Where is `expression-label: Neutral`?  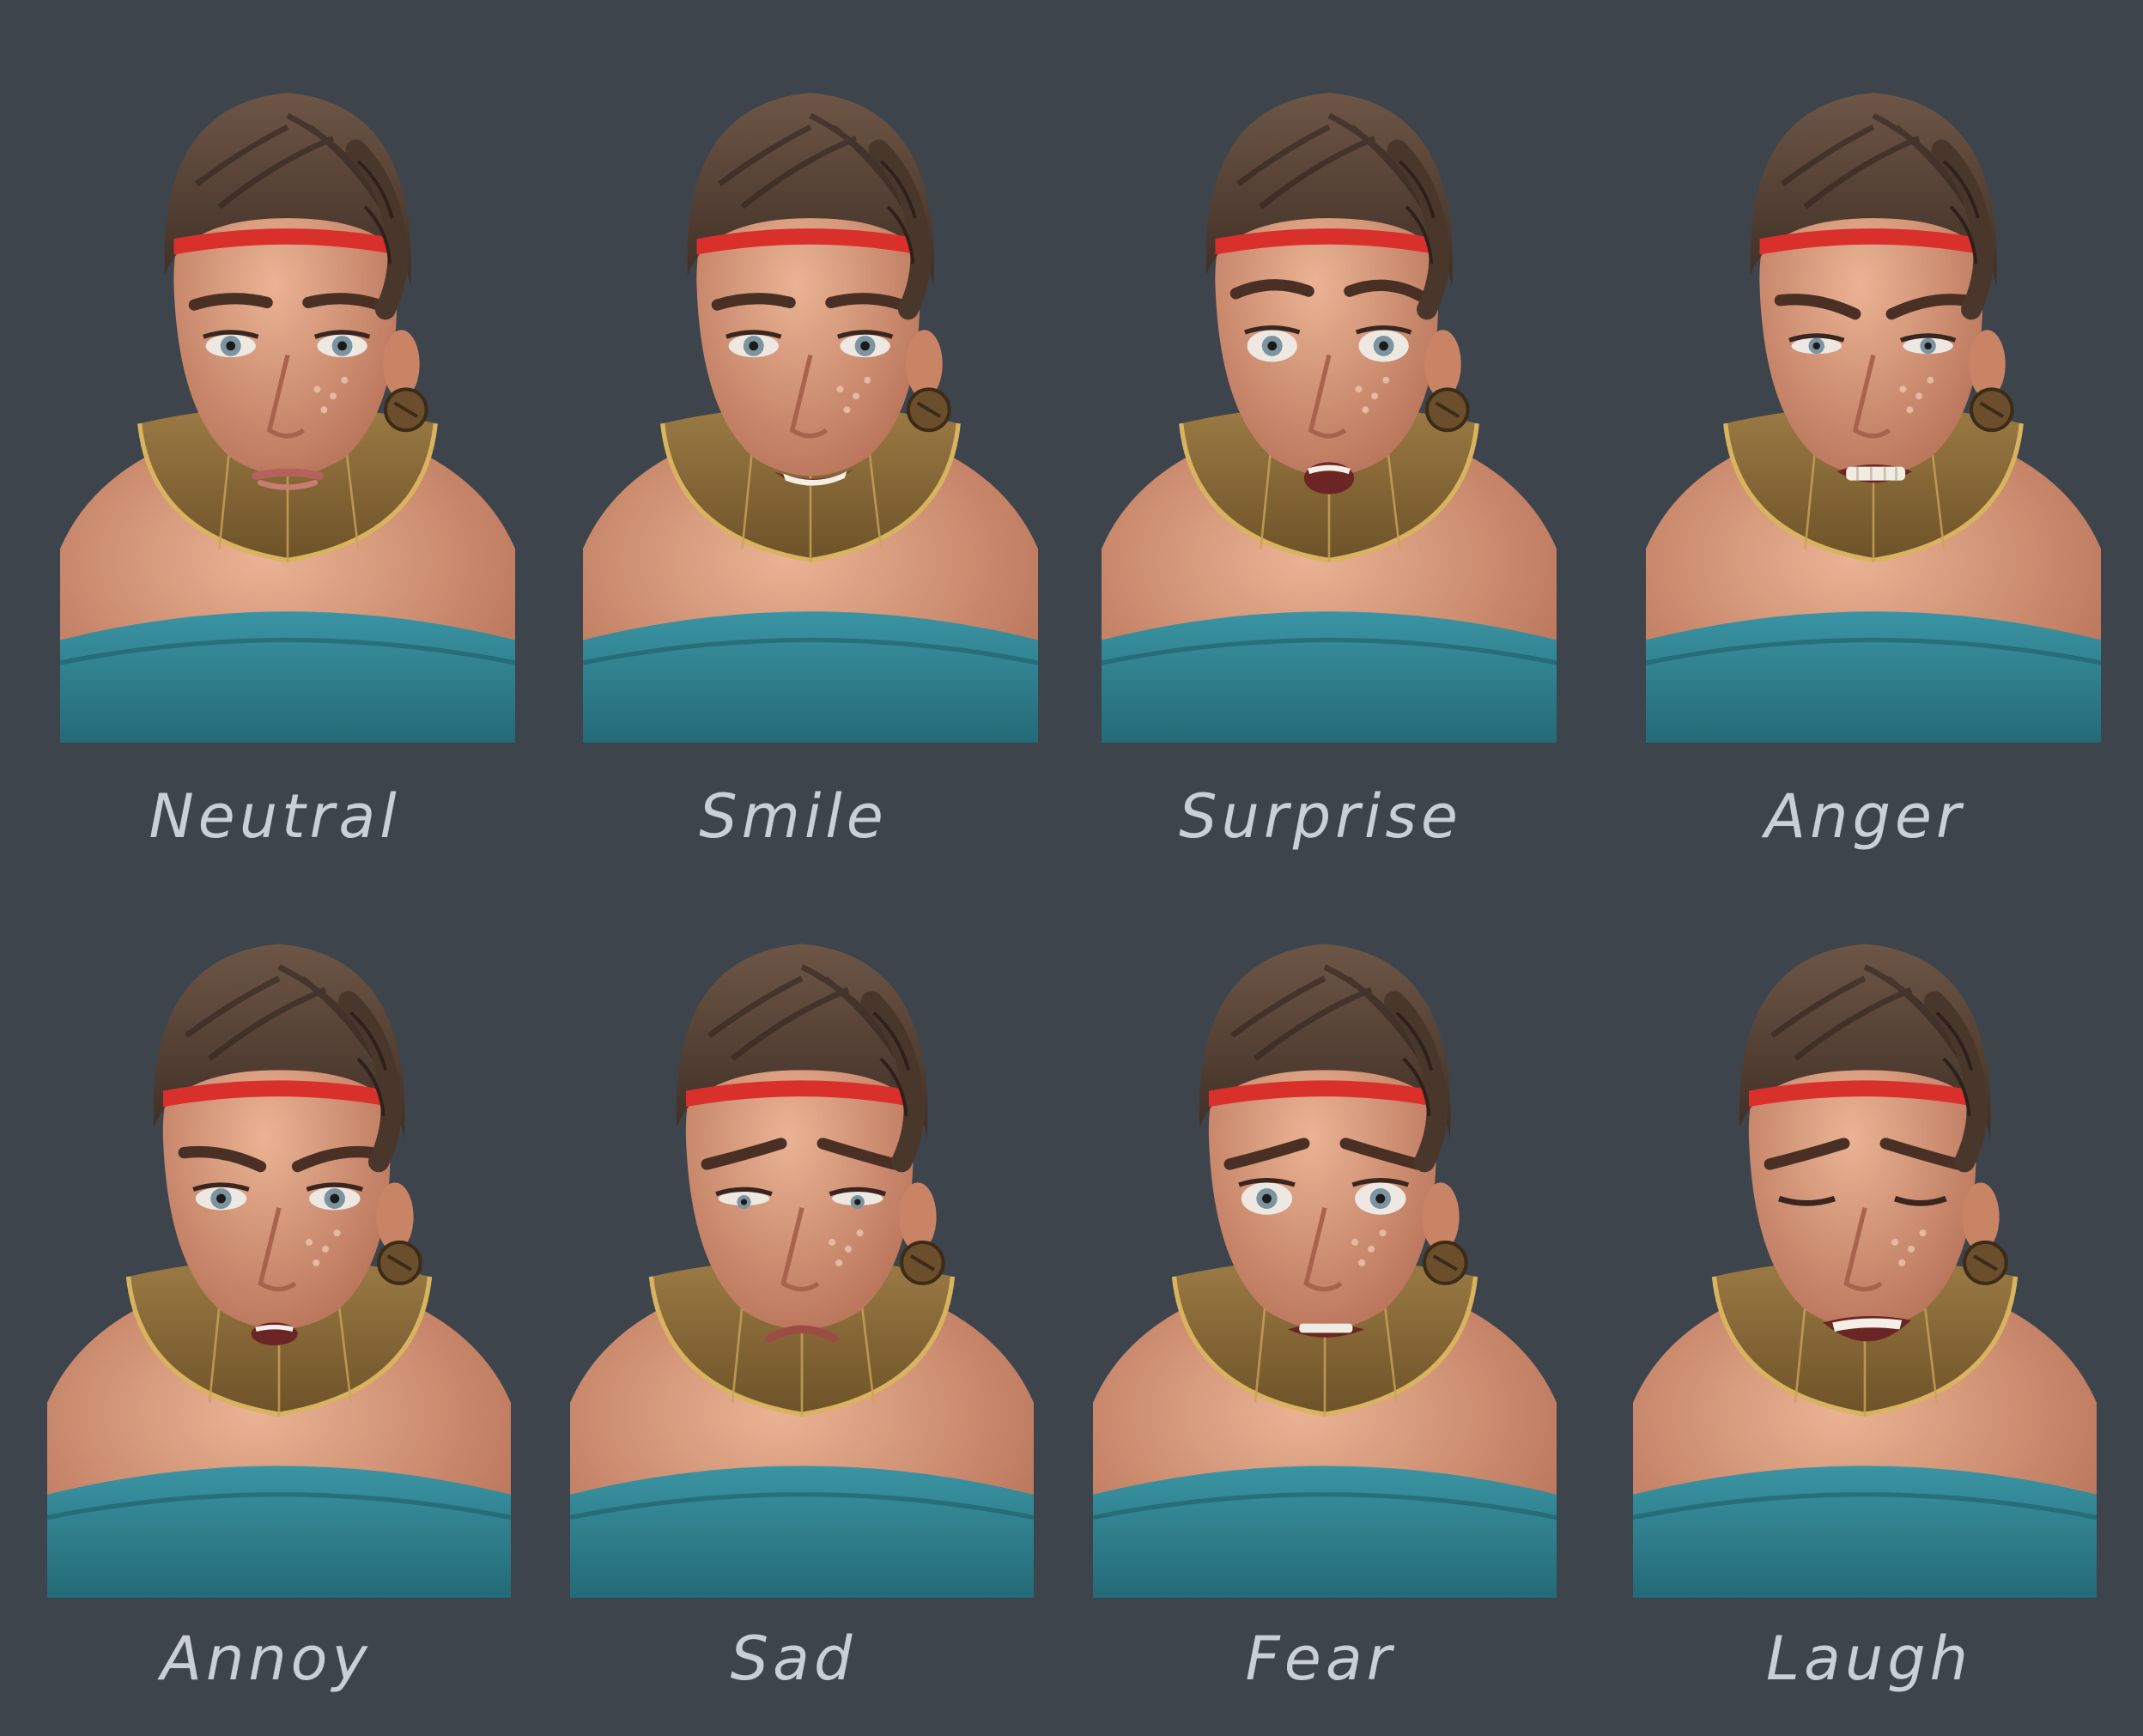 expression-label: Neutral is located at coordinates (275, 816).